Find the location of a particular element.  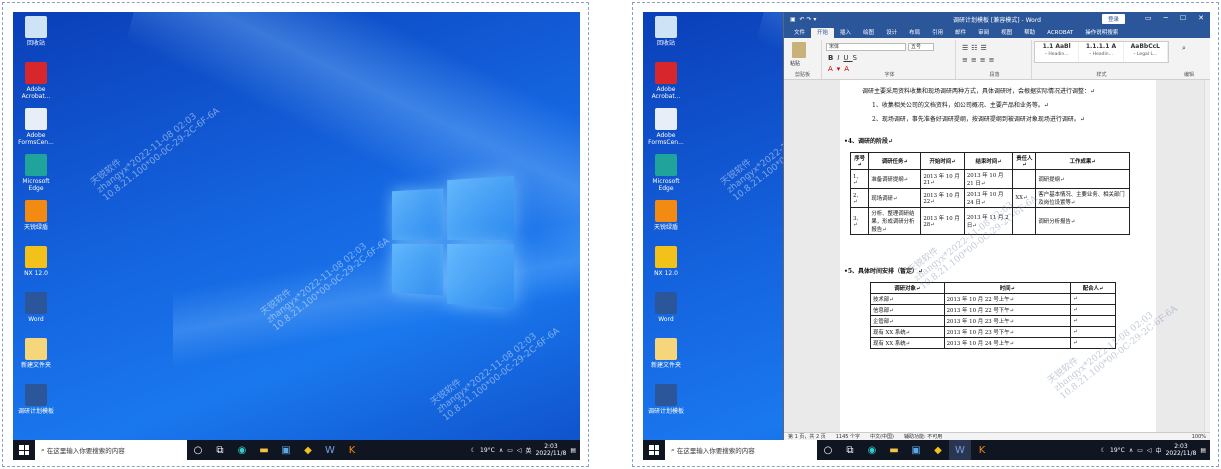

paste-icon is located at coordinates (799, 50).